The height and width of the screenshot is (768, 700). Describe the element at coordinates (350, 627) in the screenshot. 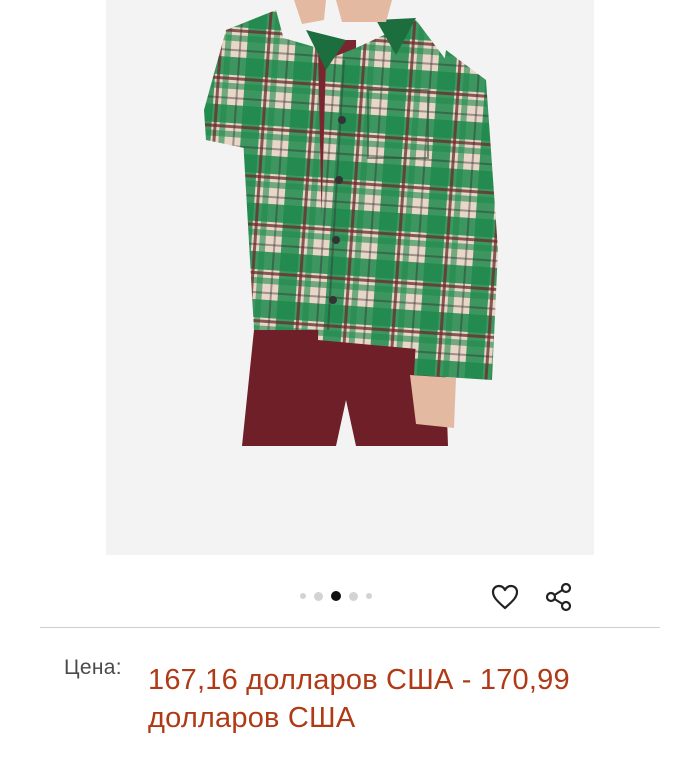

I see `divider` at that location.